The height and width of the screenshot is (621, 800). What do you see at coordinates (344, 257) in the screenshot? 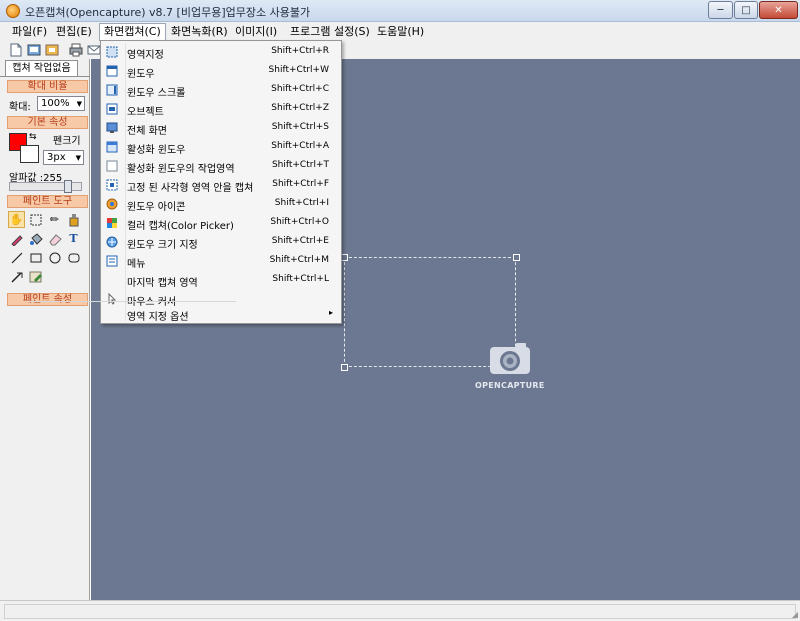
I see `resize-handle-top-left` at bounding box center [344, 257].